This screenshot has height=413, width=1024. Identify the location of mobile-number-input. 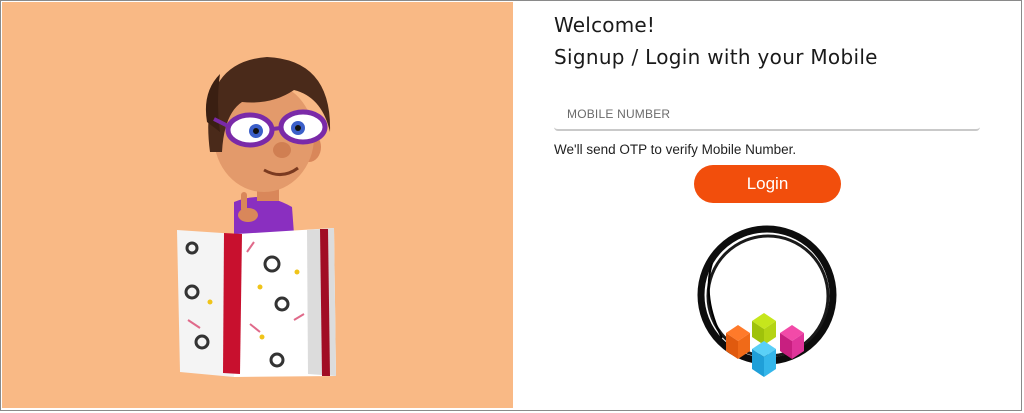
(767, 115).